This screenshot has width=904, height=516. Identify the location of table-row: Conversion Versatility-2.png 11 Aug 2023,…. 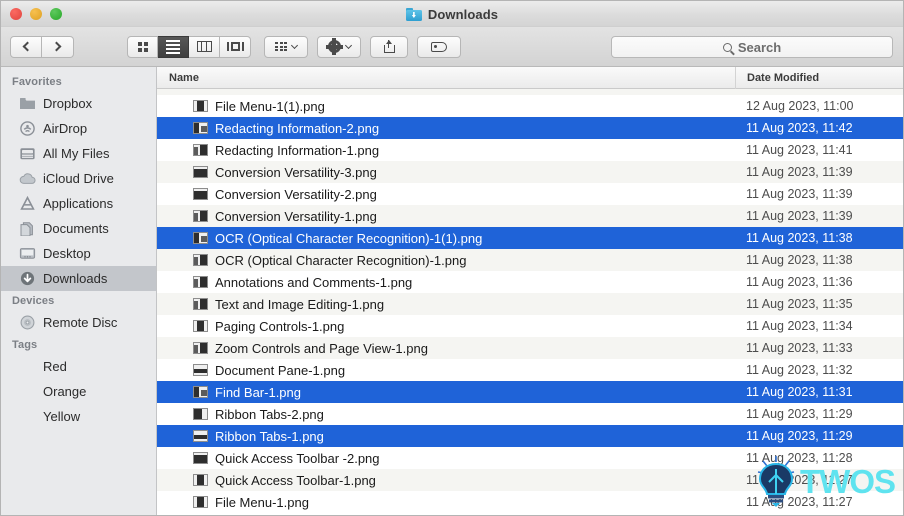
(530, 194).